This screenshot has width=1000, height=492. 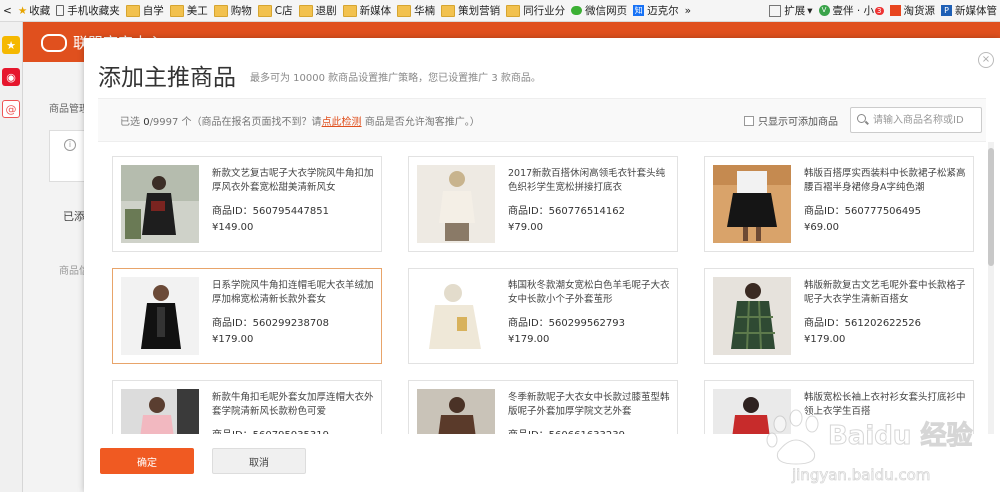 I want to click on detect-link: 点此检测, so click(x=342, y=122).